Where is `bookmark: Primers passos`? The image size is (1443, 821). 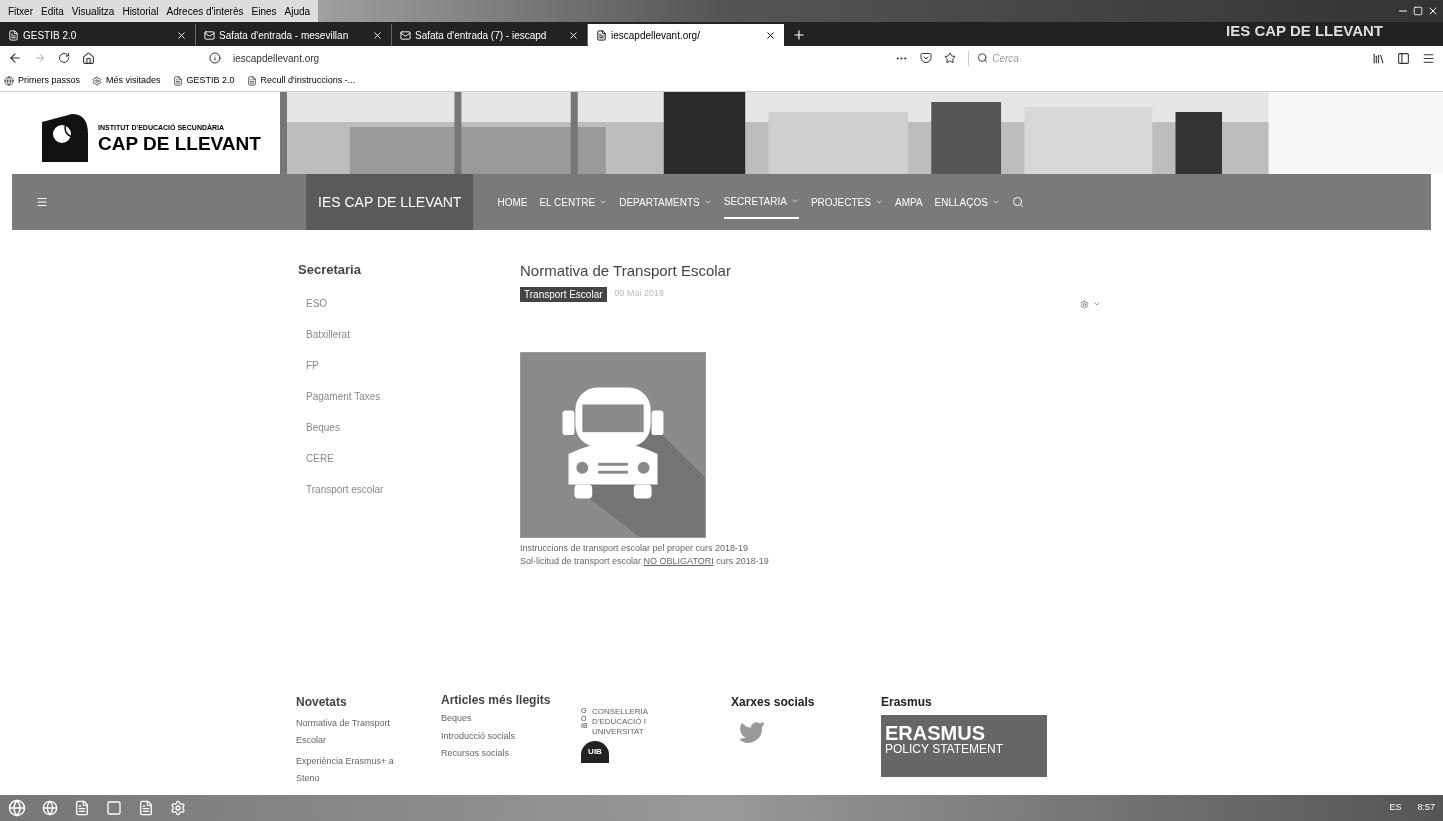 bookmark: Primers passos is located at coordinates (49, 80).